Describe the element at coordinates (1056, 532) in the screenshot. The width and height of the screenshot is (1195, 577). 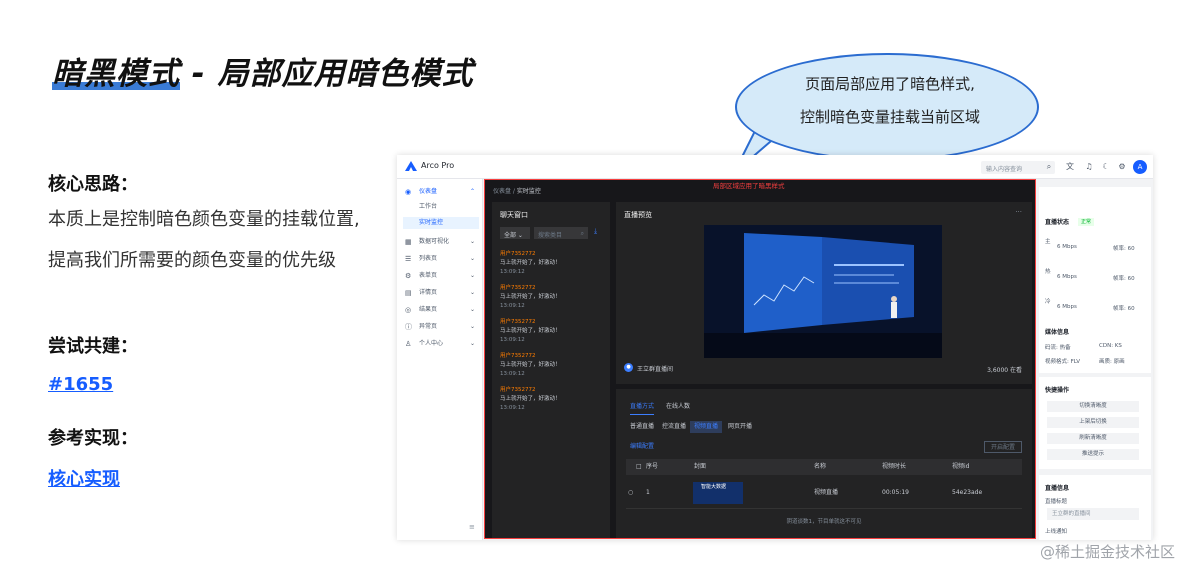
I see `info-label-2: 上线通知` at that location.